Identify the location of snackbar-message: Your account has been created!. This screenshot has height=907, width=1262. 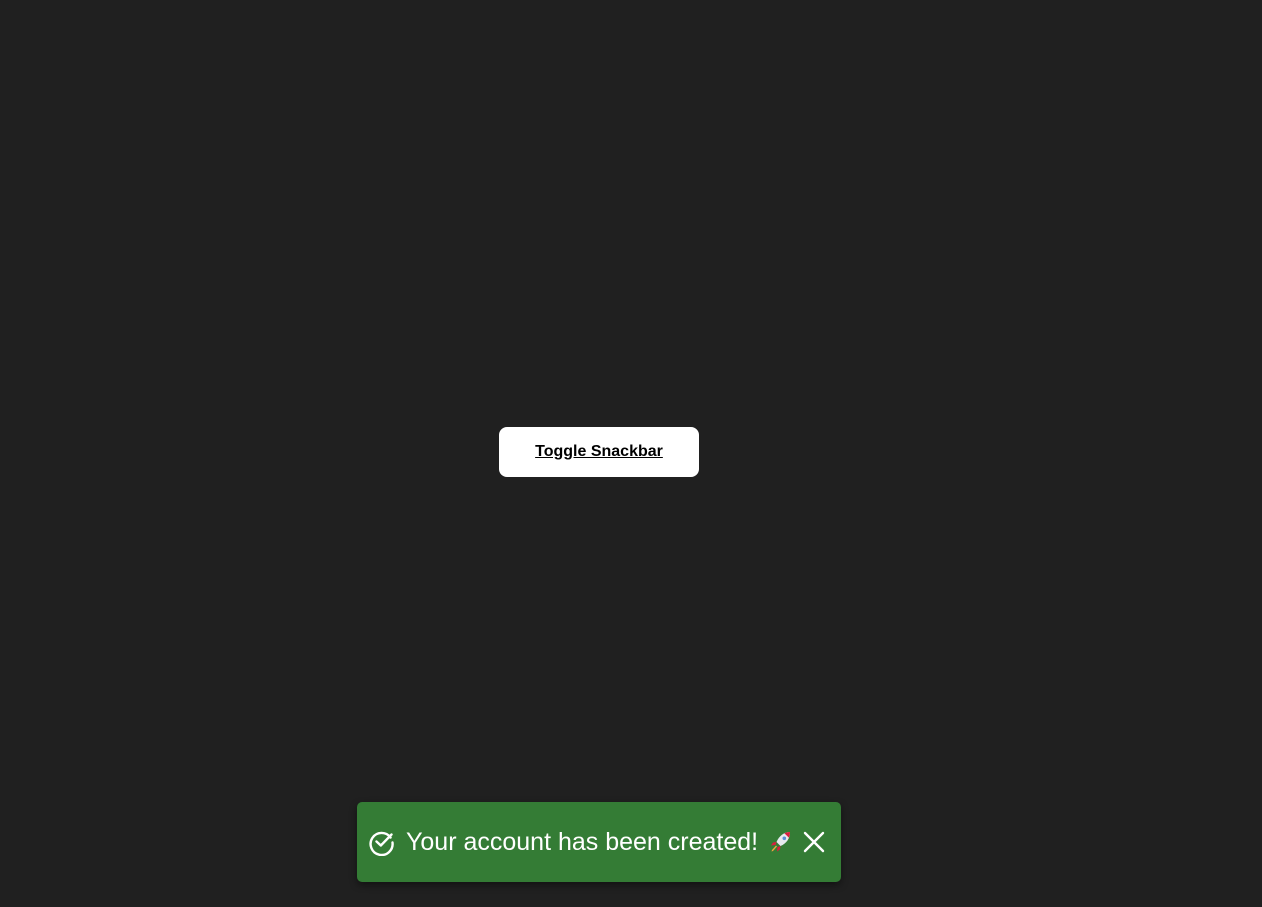
(582, 841).